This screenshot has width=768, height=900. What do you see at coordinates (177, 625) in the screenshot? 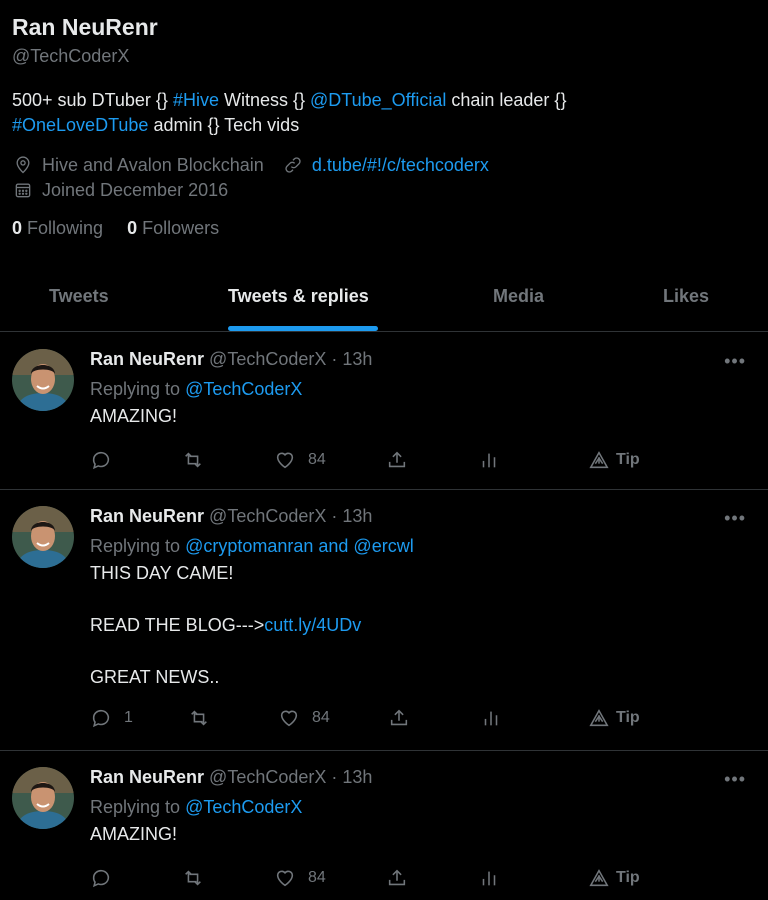
I see `tweet-text-segment: READ THE BLOG--->` at bounding box center [177, 625].